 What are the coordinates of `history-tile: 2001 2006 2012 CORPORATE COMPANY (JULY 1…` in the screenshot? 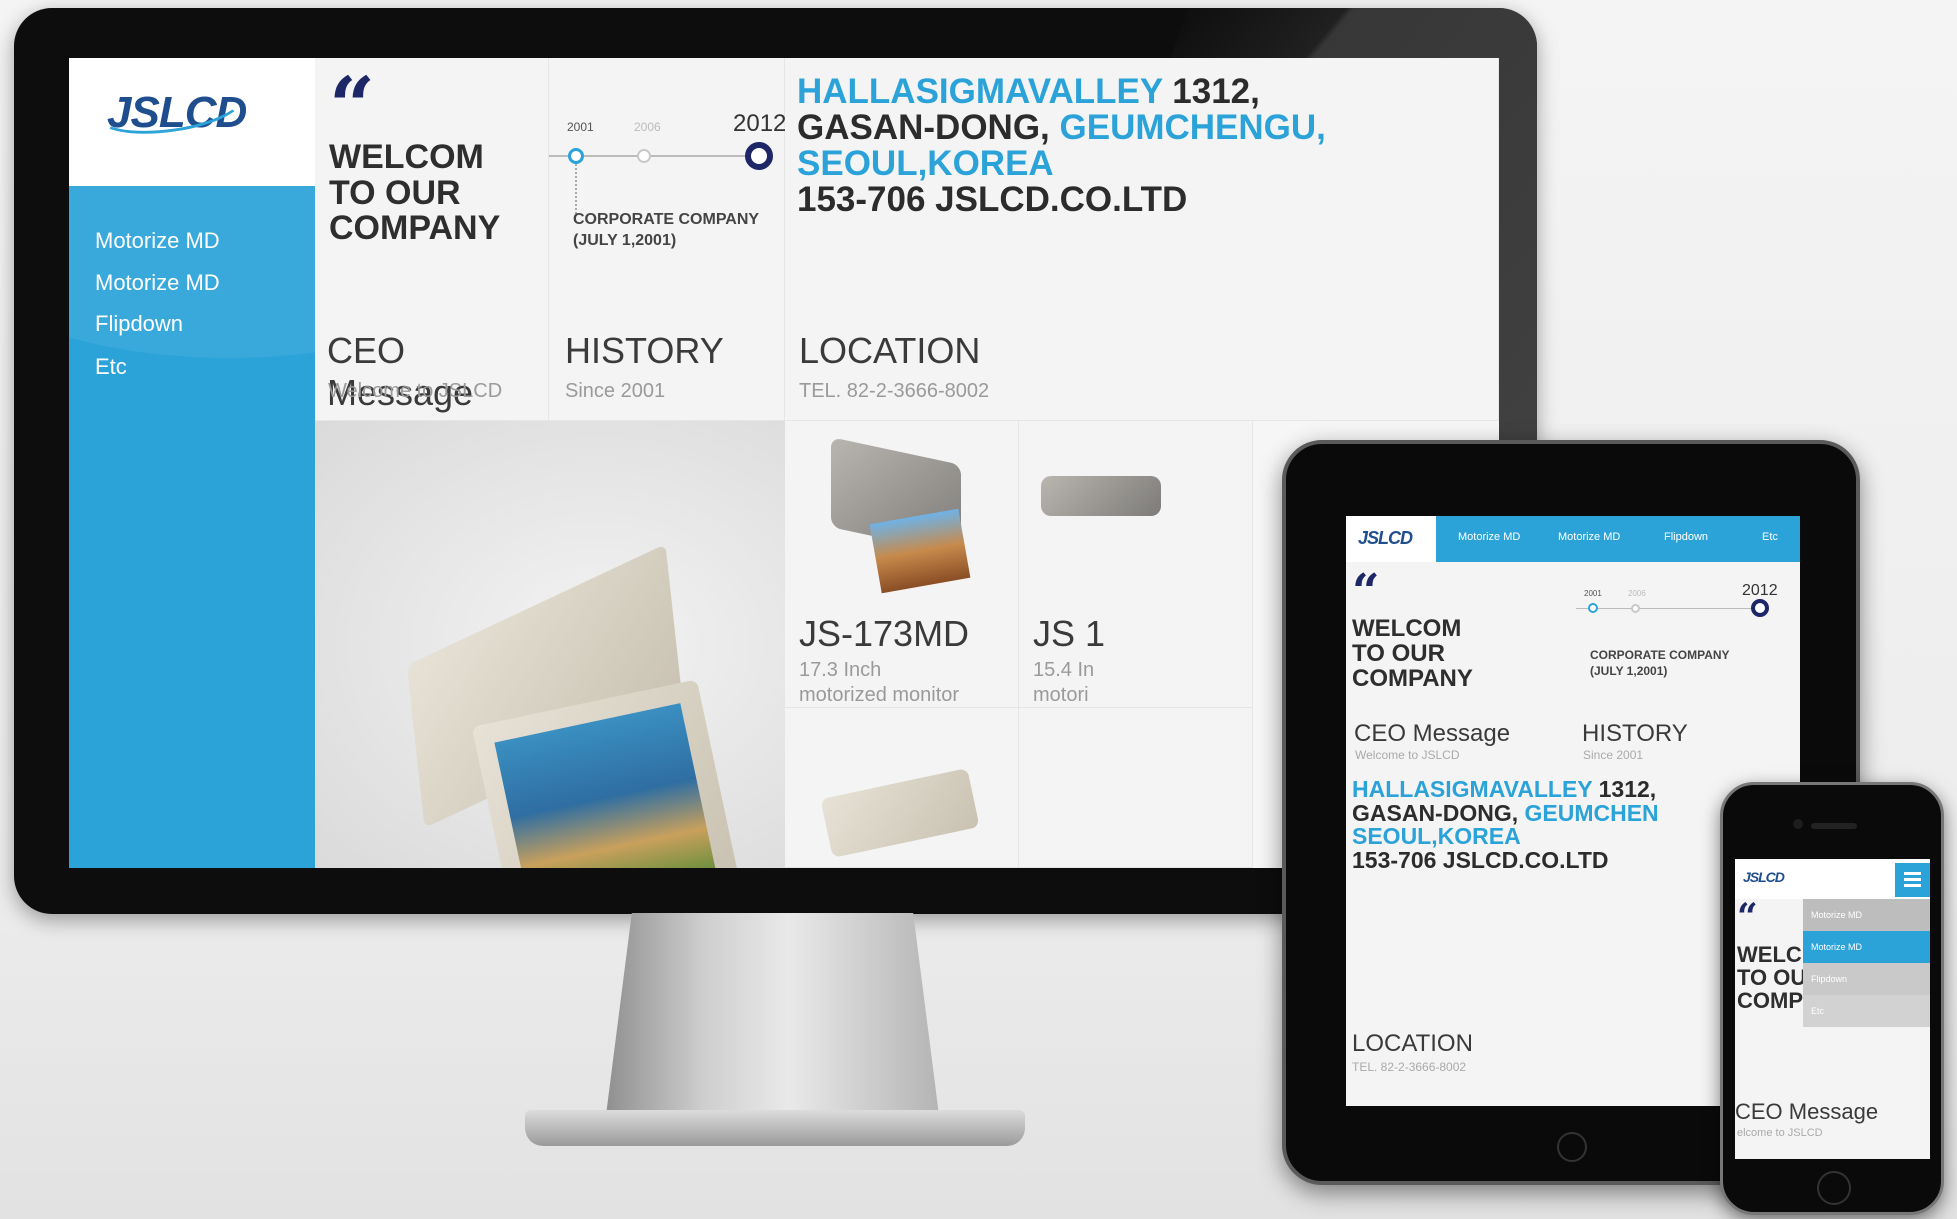 It's located at (668, 239).